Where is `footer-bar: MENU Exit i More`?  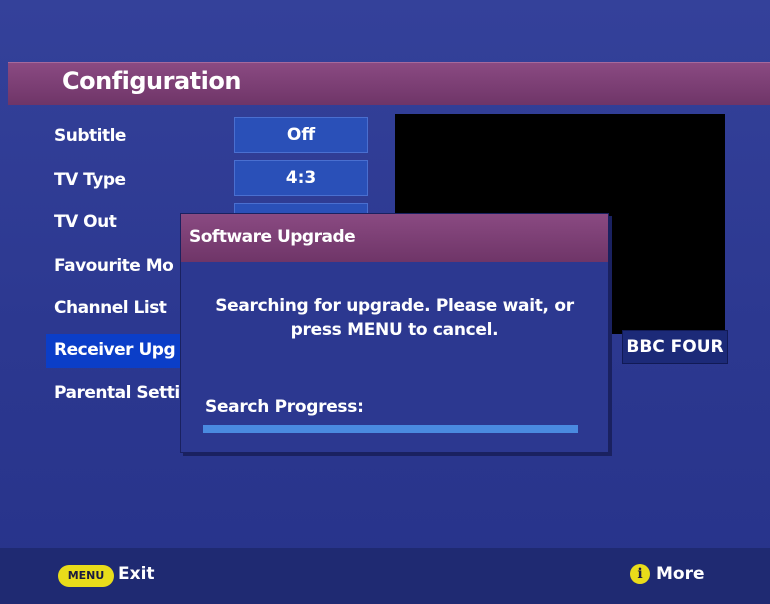 footer-bar: MENU Exit i More is located at coordinates (385, 576).